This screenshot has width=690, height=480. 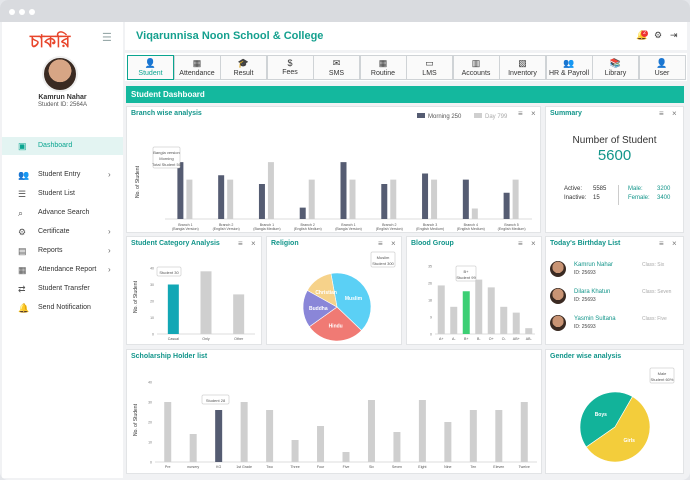 I want to click on x-tick-label: Eleven, so click(x=498, y=467).